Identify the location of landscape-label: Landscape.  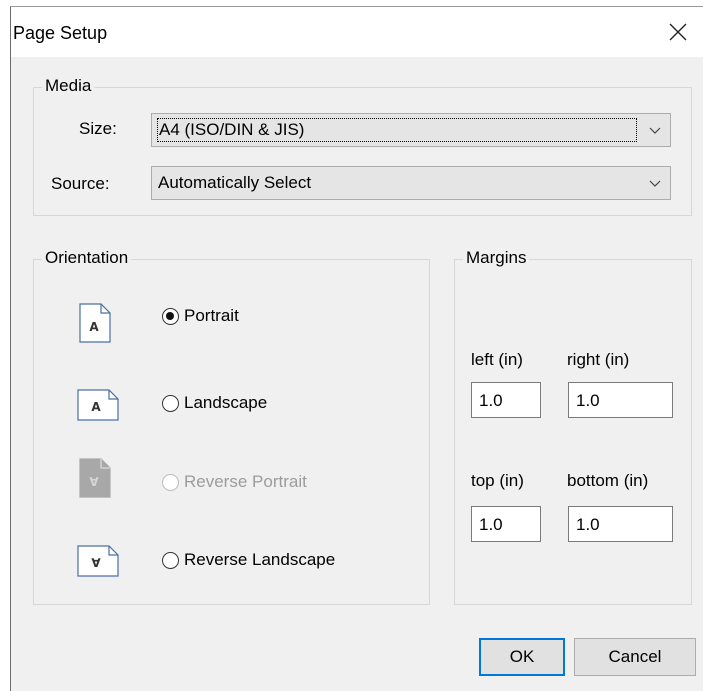
(226, 402).